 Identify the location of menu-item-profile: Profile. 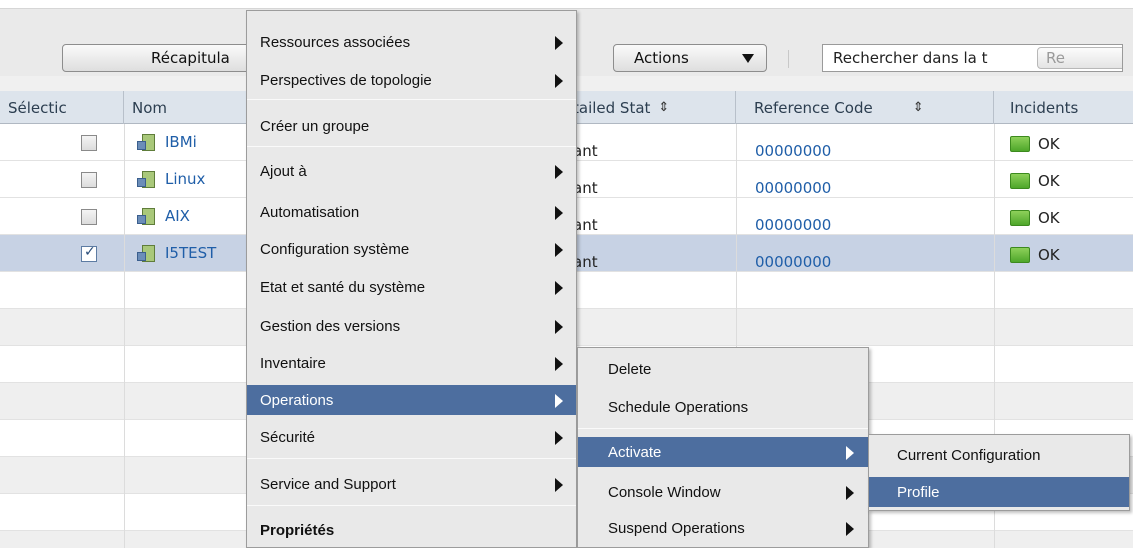
(999, 492).